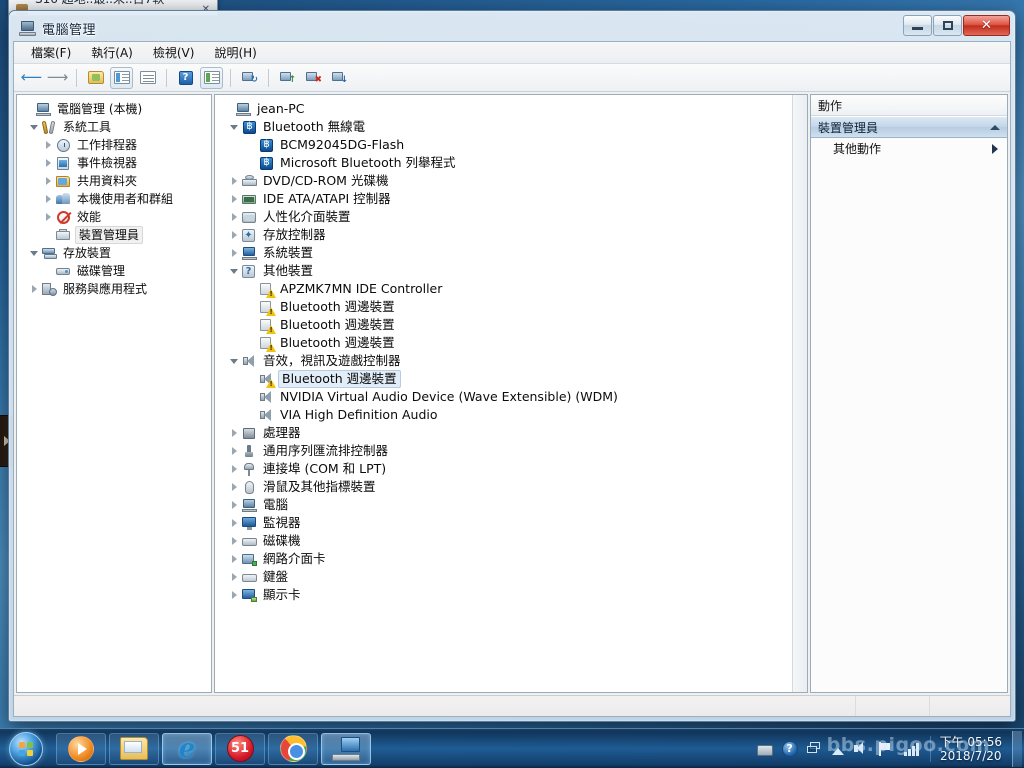 The width and height of the screenshot is (1024, 768). What do you see at coordinates (799, 393) in the screenshot?
I see `device-tree-scrollbar` at bounding box center [799, 393].